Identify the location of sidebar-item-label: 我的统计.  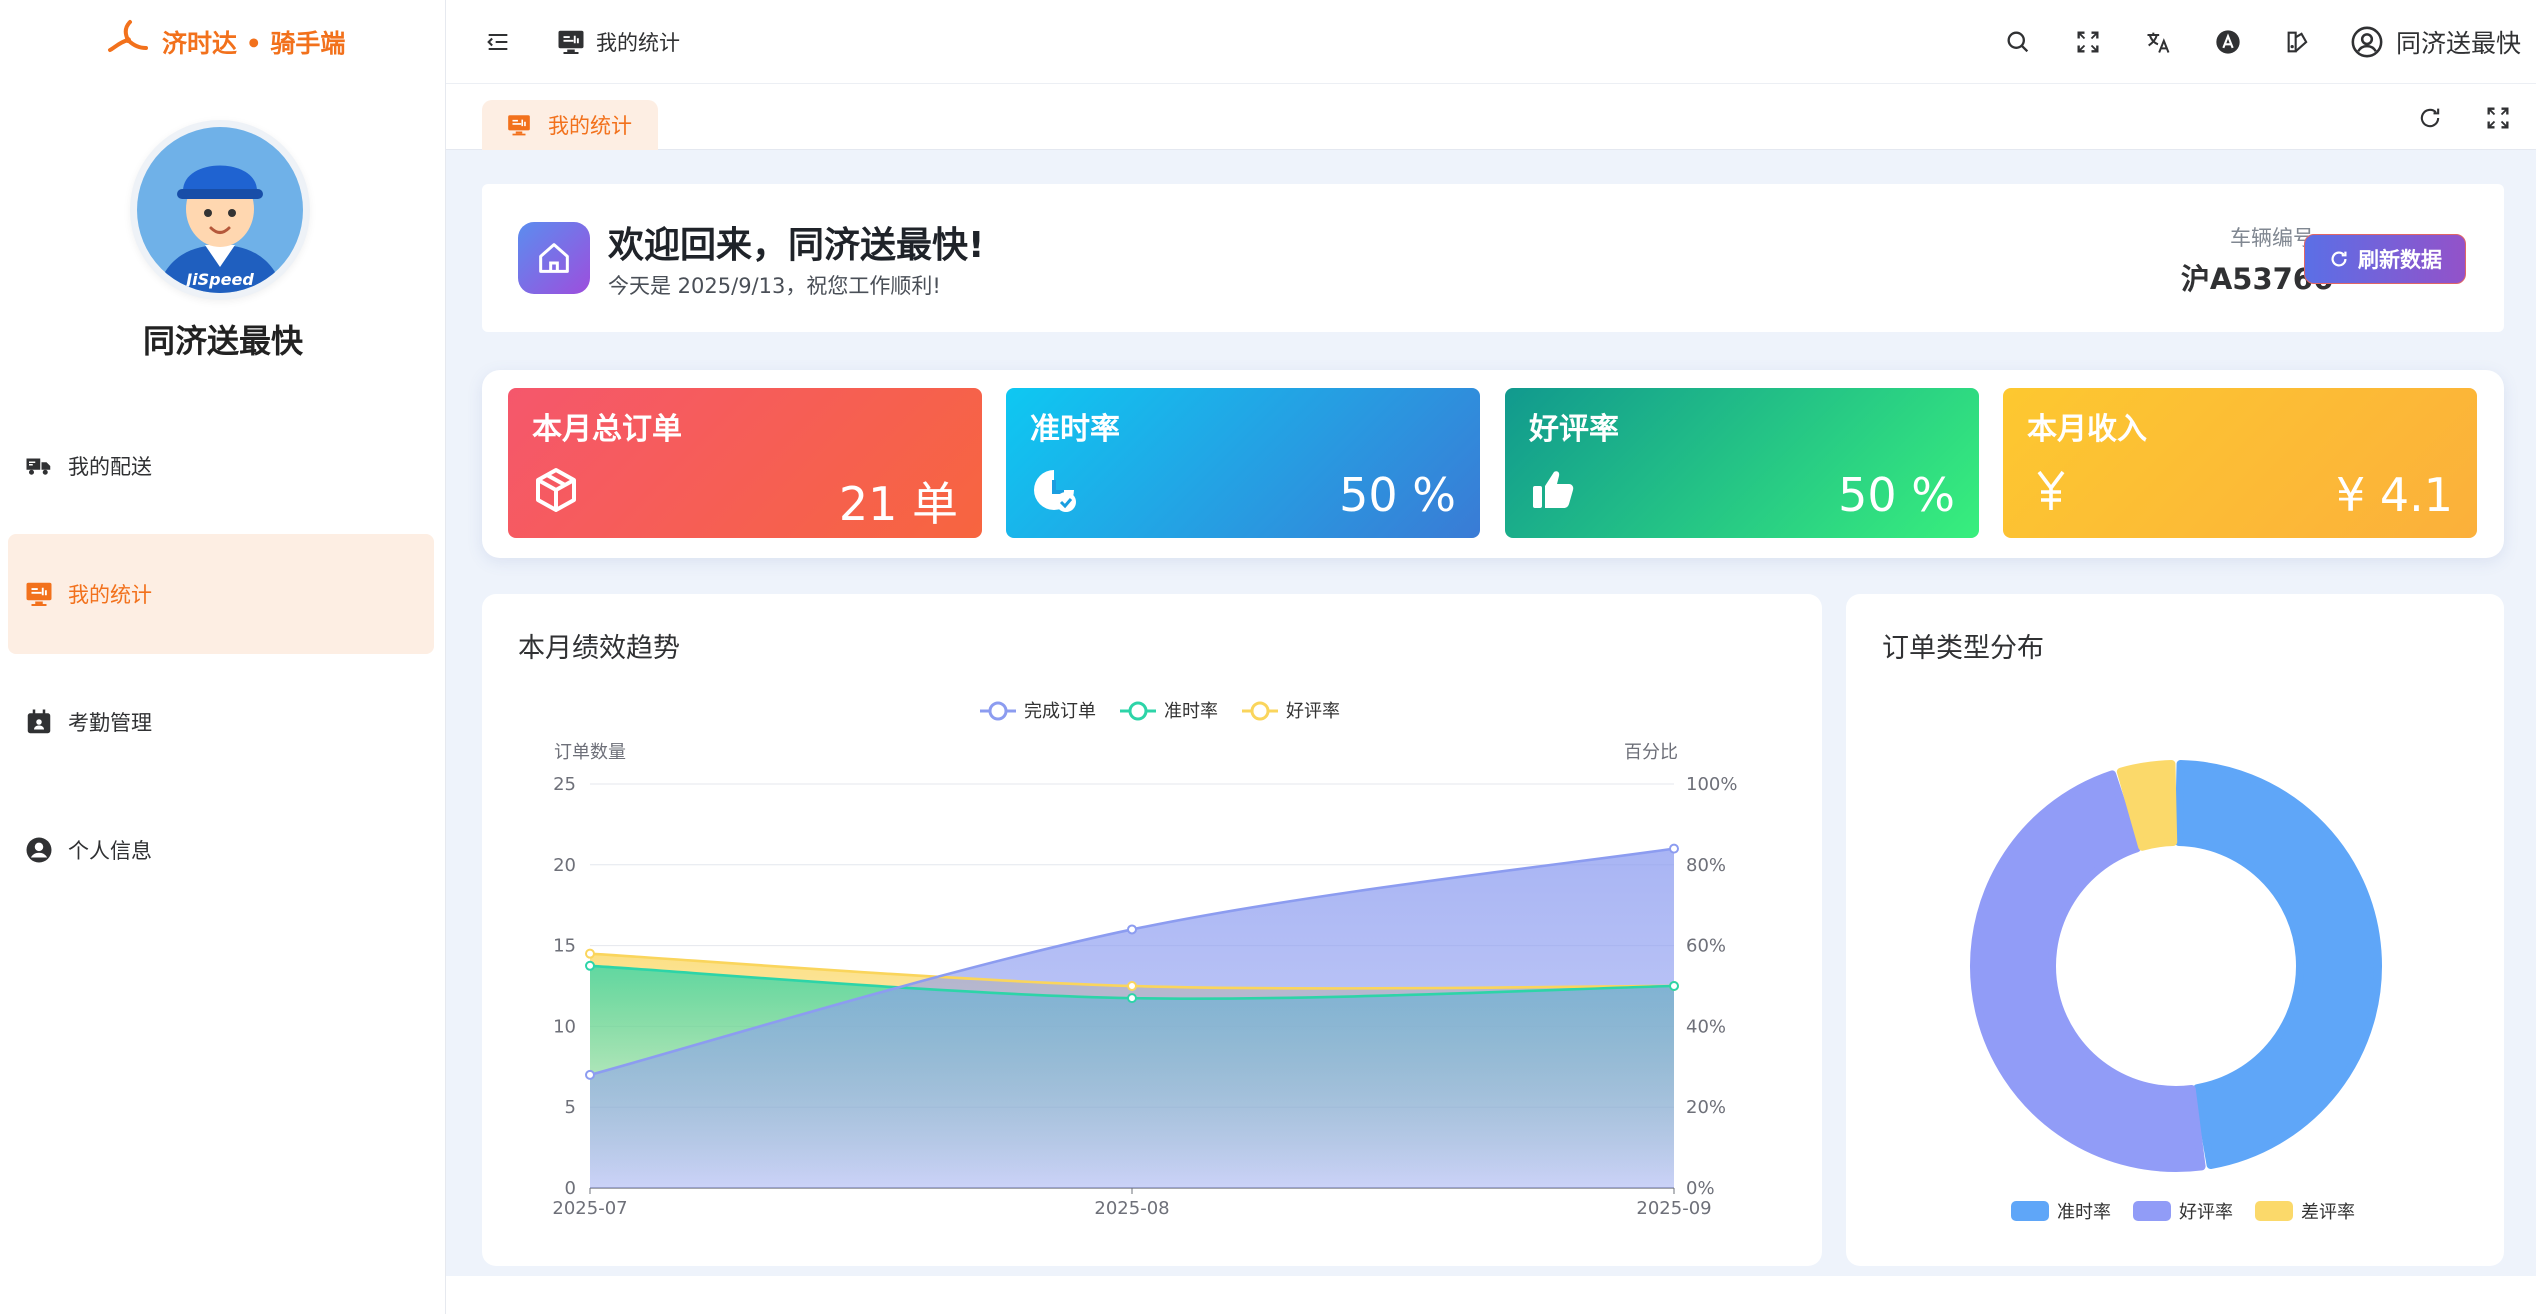
(110, 595).